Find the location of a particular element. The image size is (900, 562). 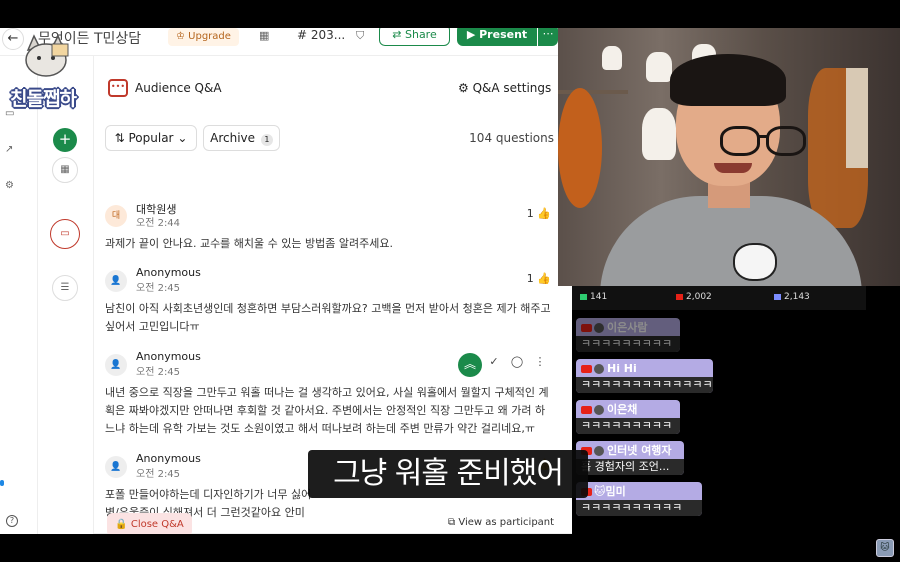

qa-settings-label: Q&A settings is located at coordinates (512, 88).